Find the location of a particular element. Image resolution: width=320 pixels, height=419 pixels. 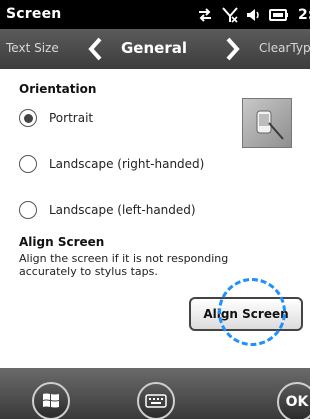

align-screen-heading: Align Screen is located at coordinates (62, 242).